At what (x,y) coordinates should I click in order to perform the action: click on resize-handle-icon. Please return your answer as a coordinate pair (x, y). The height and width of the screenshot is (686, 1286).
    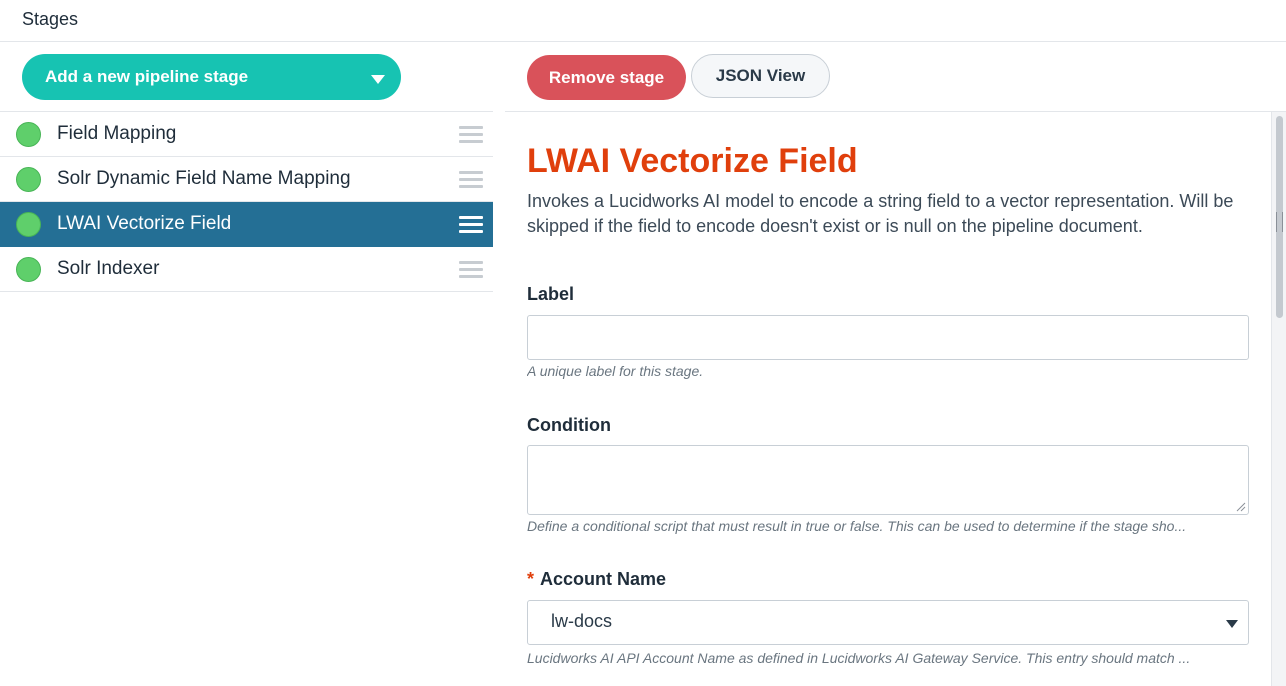
    Looking at the image, I should click on (1241, 507).